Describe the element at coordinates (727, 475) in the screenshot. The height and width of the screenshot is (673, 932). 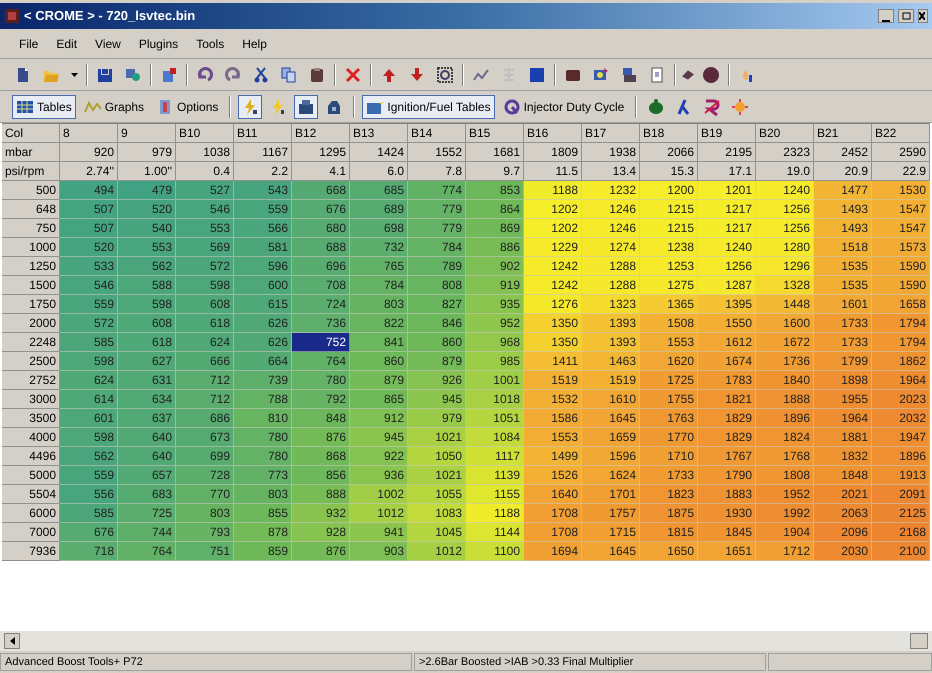
I see `table-cell: 1790` at that location.